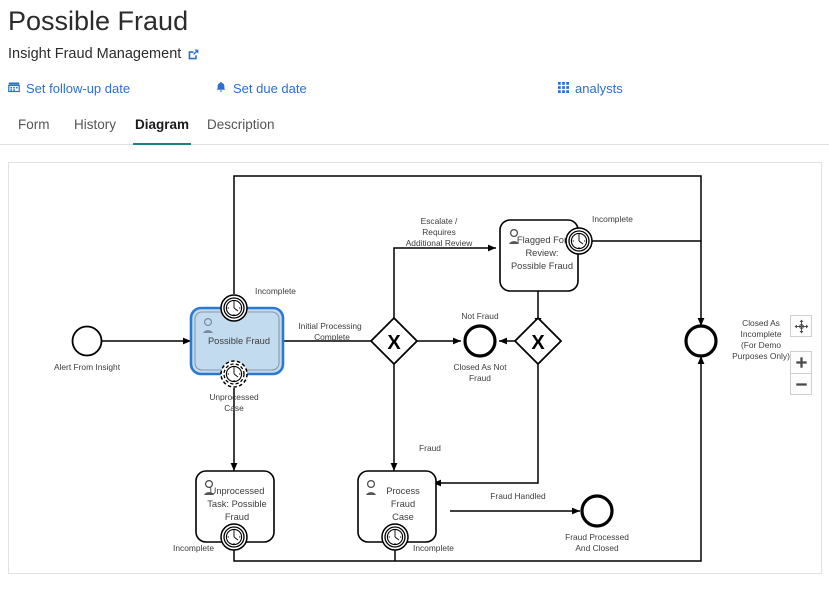  What do you see at coordinates (87, 367) in the screenshot?
I see `start-event-label: Alert From Insight` at bounding box center [87, 367].